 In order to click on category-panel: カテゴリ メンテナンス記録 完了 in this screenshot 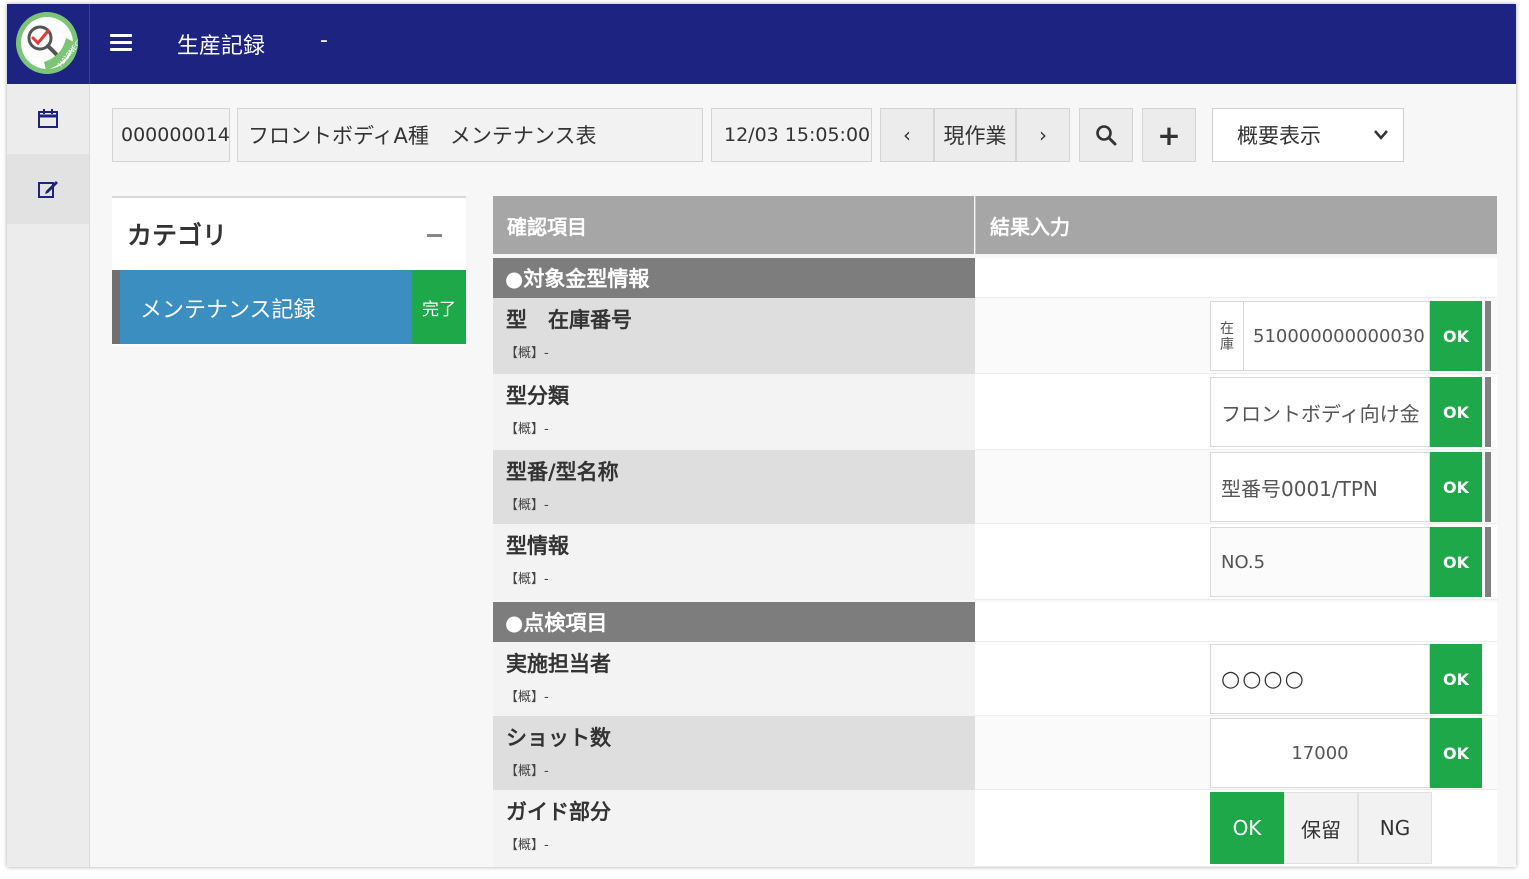, I will do `click(289, 271)`.